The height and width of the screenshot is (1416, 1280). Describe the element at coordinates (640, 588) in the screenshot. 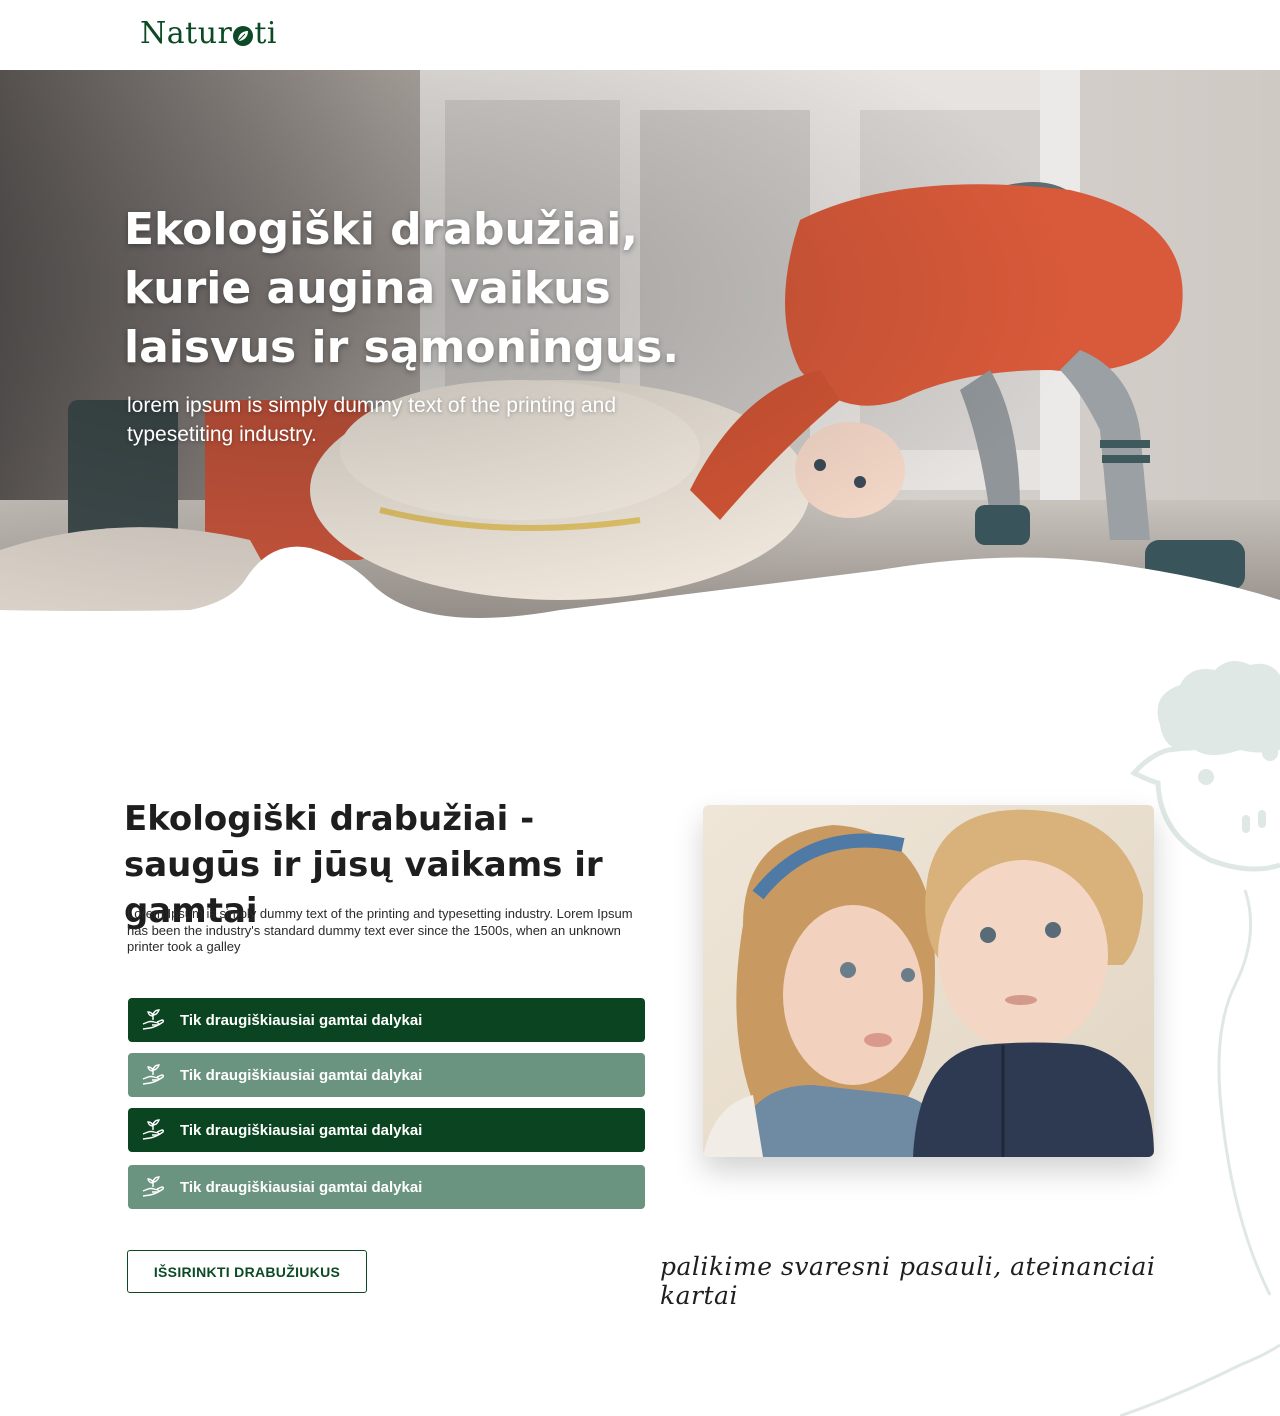

I see `hero-wave-divider` at that location.